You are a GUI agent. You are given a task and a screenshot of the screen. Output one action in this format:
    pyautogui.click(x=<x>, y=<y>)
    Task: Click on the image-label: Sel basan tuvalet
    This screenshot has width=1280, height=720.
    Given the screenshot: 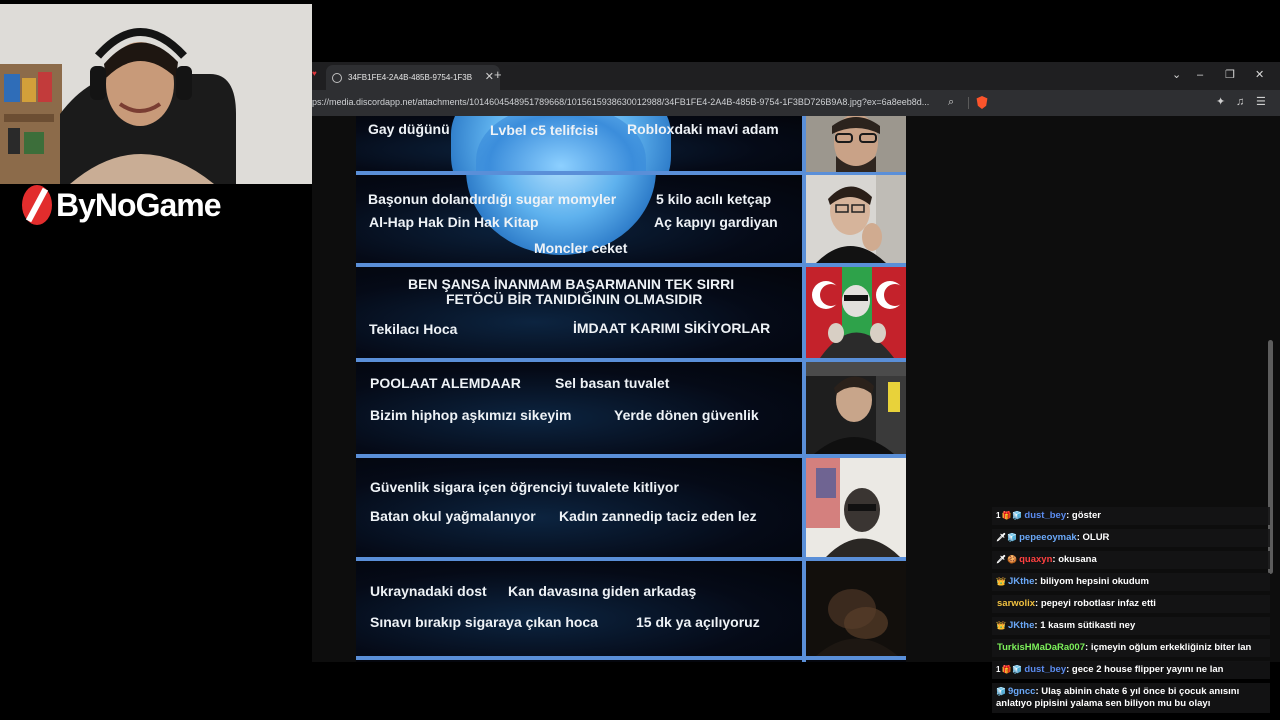 What is the action you would take?
    pyautogui.click(x=612, y=383)
    